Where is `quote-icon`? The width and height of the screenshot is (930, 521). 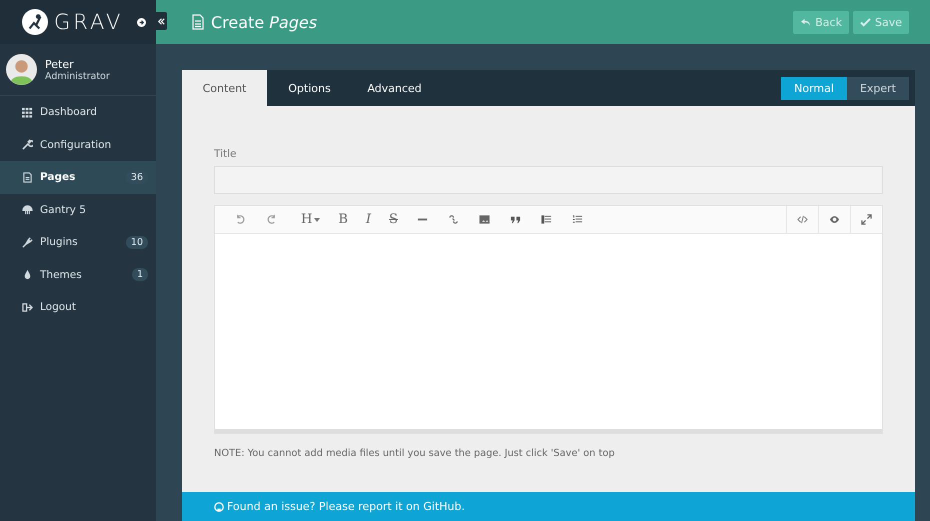 quote-icon is located at coordinates (515, 219).